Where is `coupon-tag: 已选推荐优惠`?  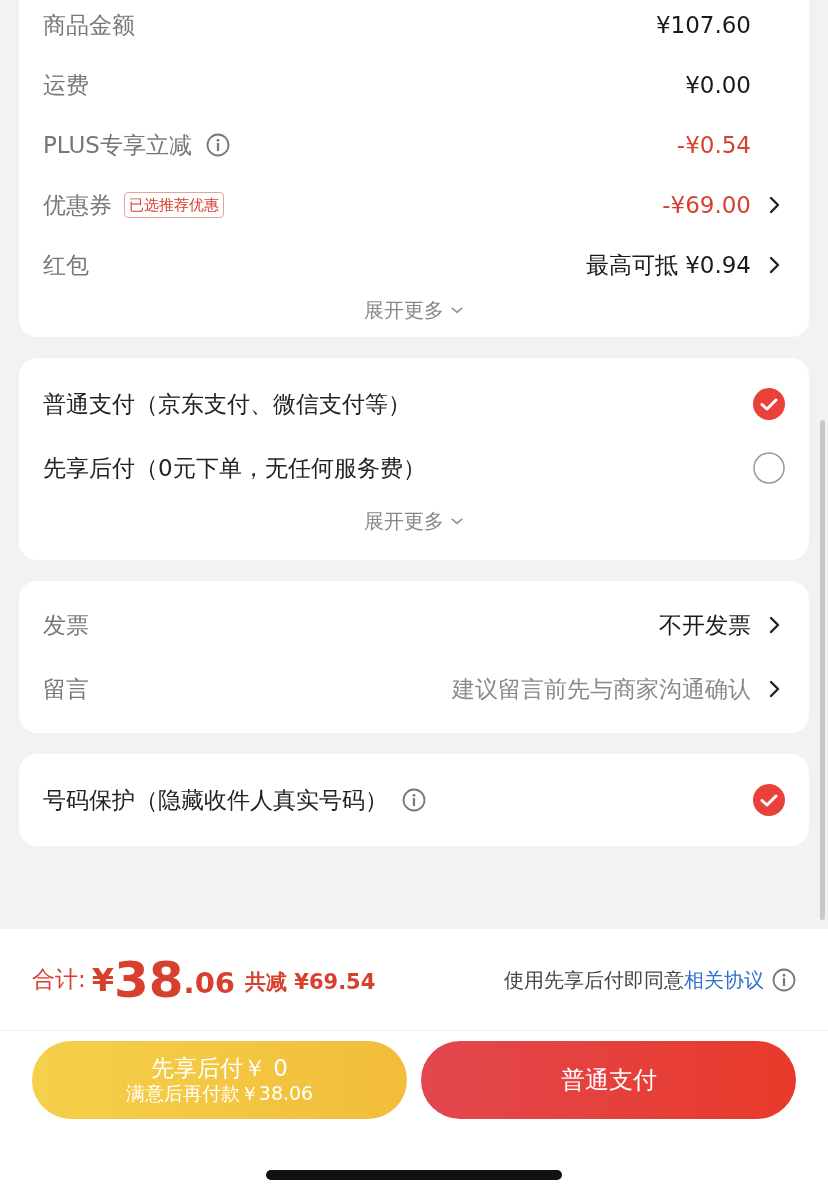
coupon-tag: 已选推荐优惠 is located at coordinates (174, 205).